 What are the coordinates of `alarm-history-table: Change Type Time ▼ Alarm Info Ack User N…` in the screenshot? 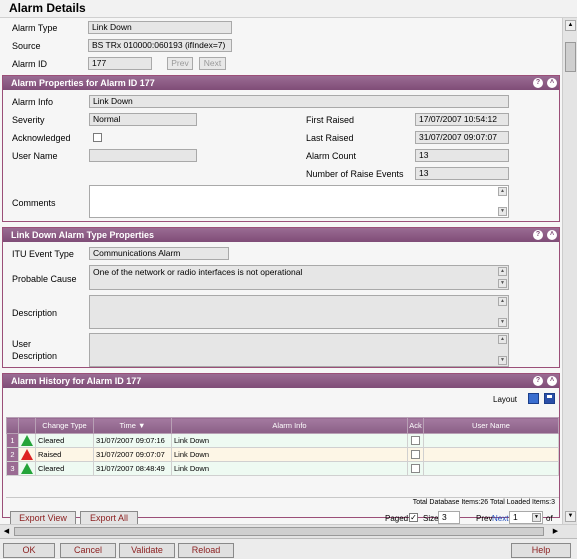 It's located at (282, 446).